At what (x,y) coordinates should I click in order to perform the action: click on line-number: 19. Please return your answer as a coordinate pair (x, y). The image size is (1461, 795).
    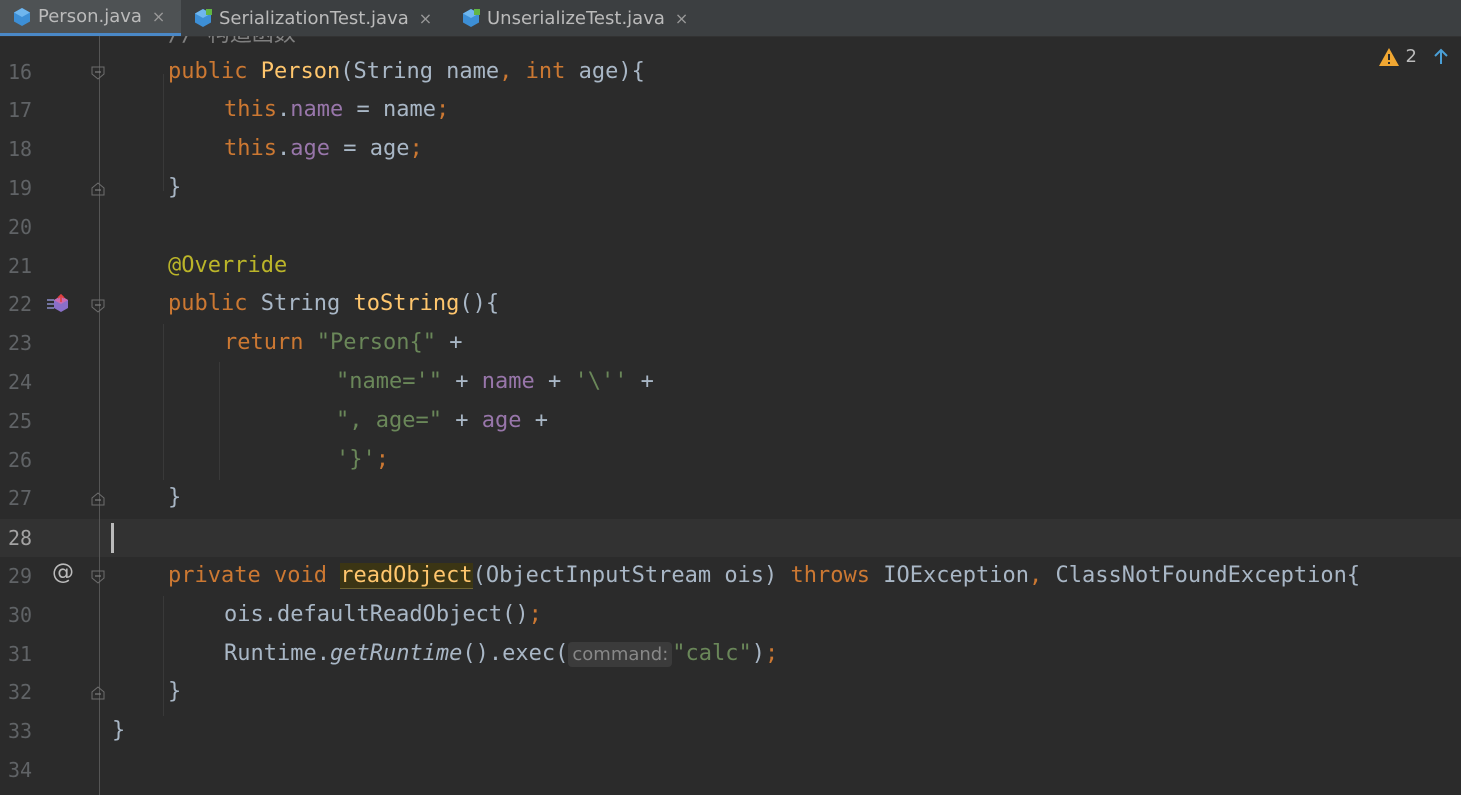
    Looking at the image, I should click on (20, 188).